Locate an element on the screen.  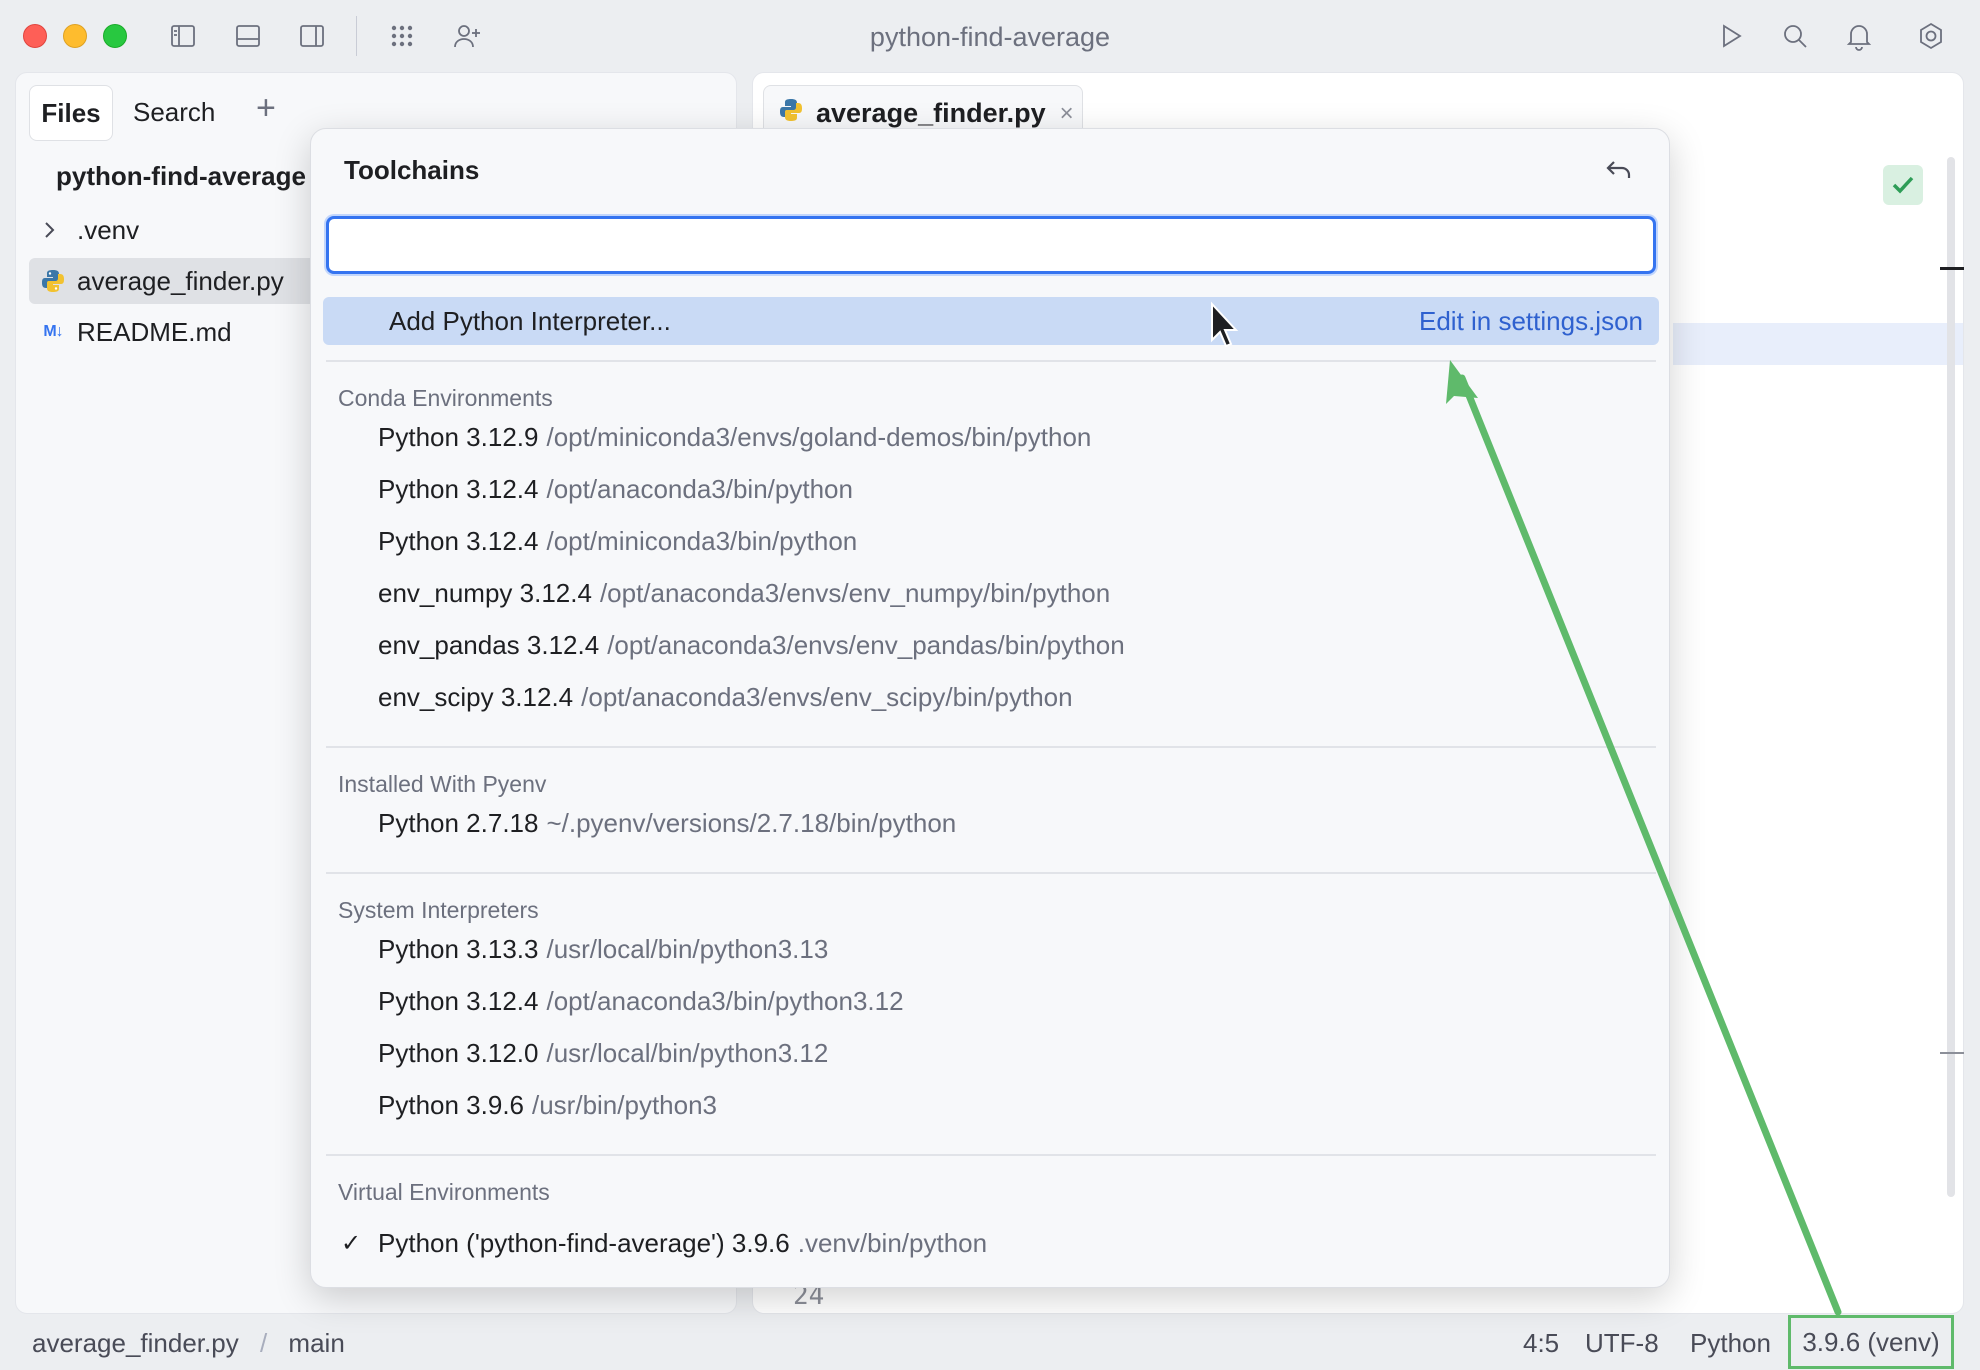
interpreter-item: Python 3.12.0/usr/local/bin/python3.12 is located at coordinates (603, 1053).